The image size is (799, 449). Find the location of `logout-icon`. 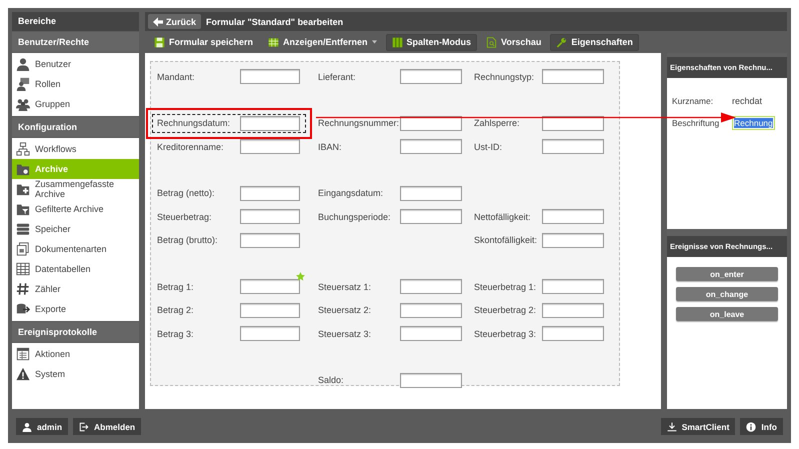

logout-icon is located at coordinates (84, 427).